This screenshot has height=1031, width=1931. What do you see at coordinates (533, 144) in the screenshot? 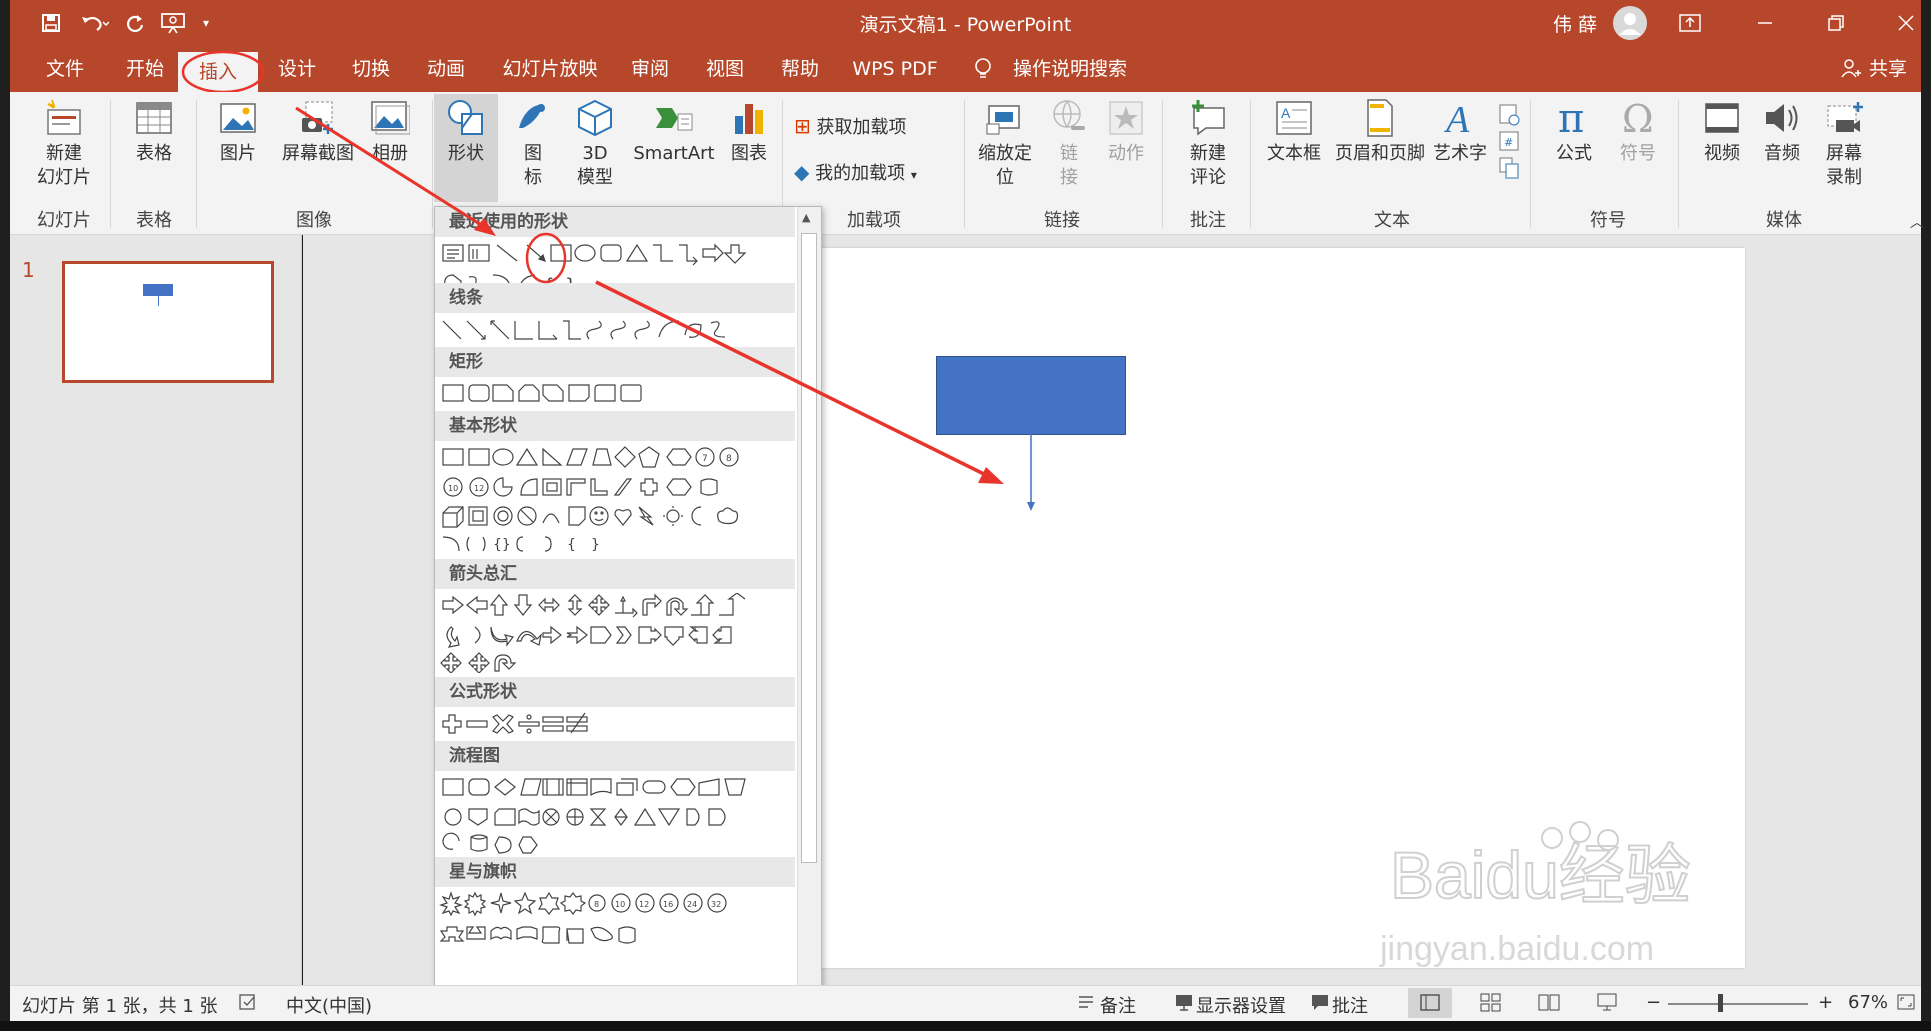
I see `icons-button: 图 标` at bounding box center [533, 144].